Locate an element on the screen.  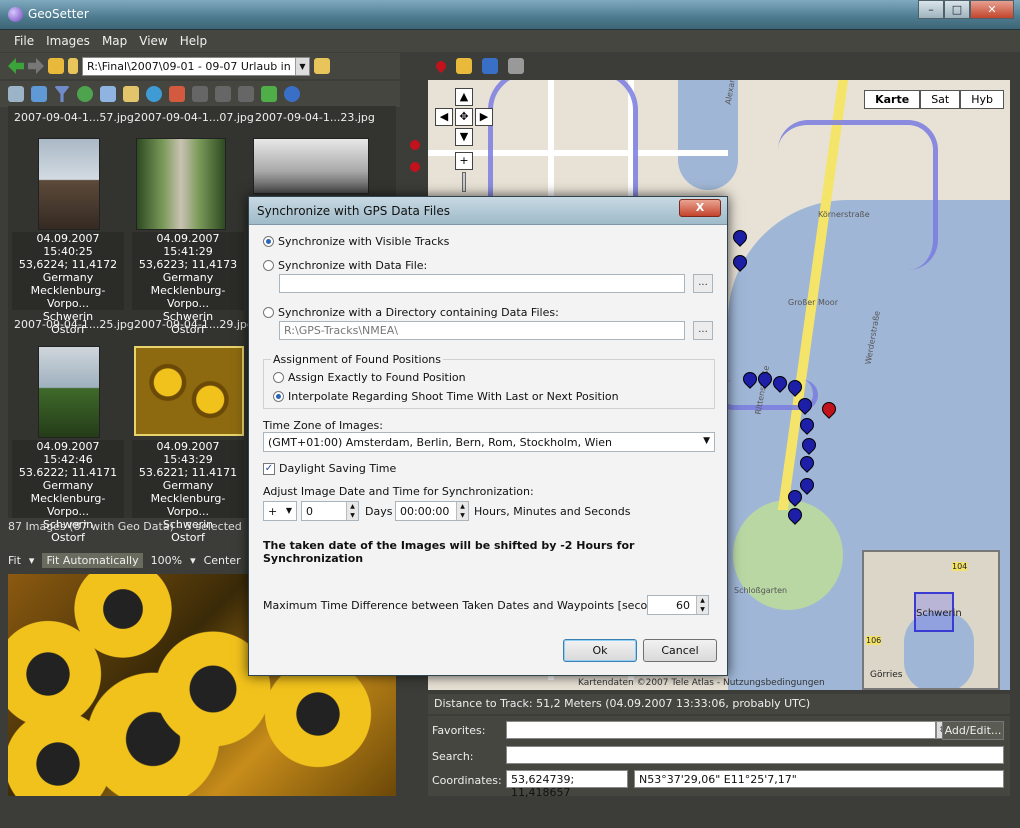
thumbnail-datetime: 04.09.2007 15:42:46 is located at coordinates (68, 453).